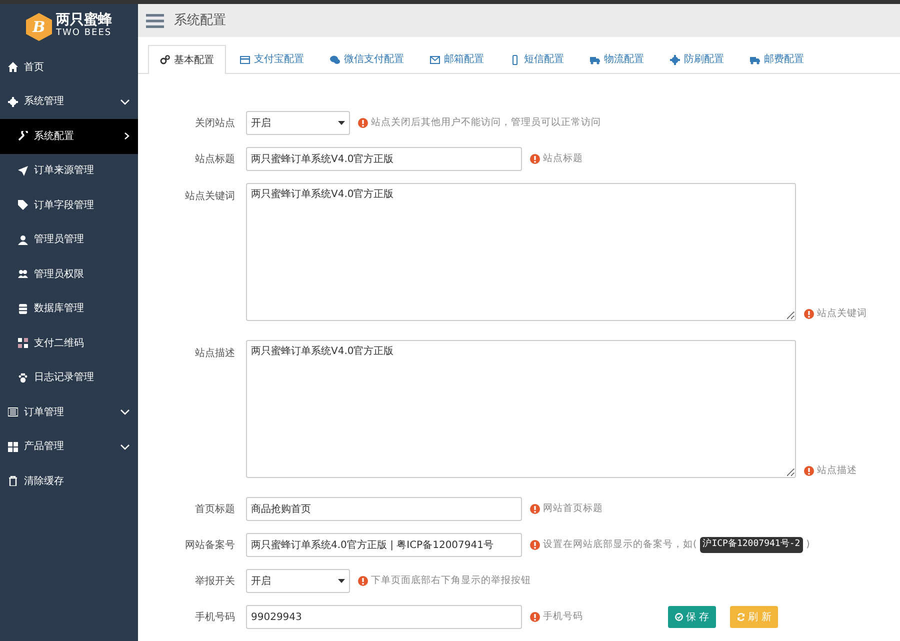 The image size is (900, 641). Describe the element at coordinates (457, 59) in the screenshot. I see `tab: 邮箱配置` at that location.